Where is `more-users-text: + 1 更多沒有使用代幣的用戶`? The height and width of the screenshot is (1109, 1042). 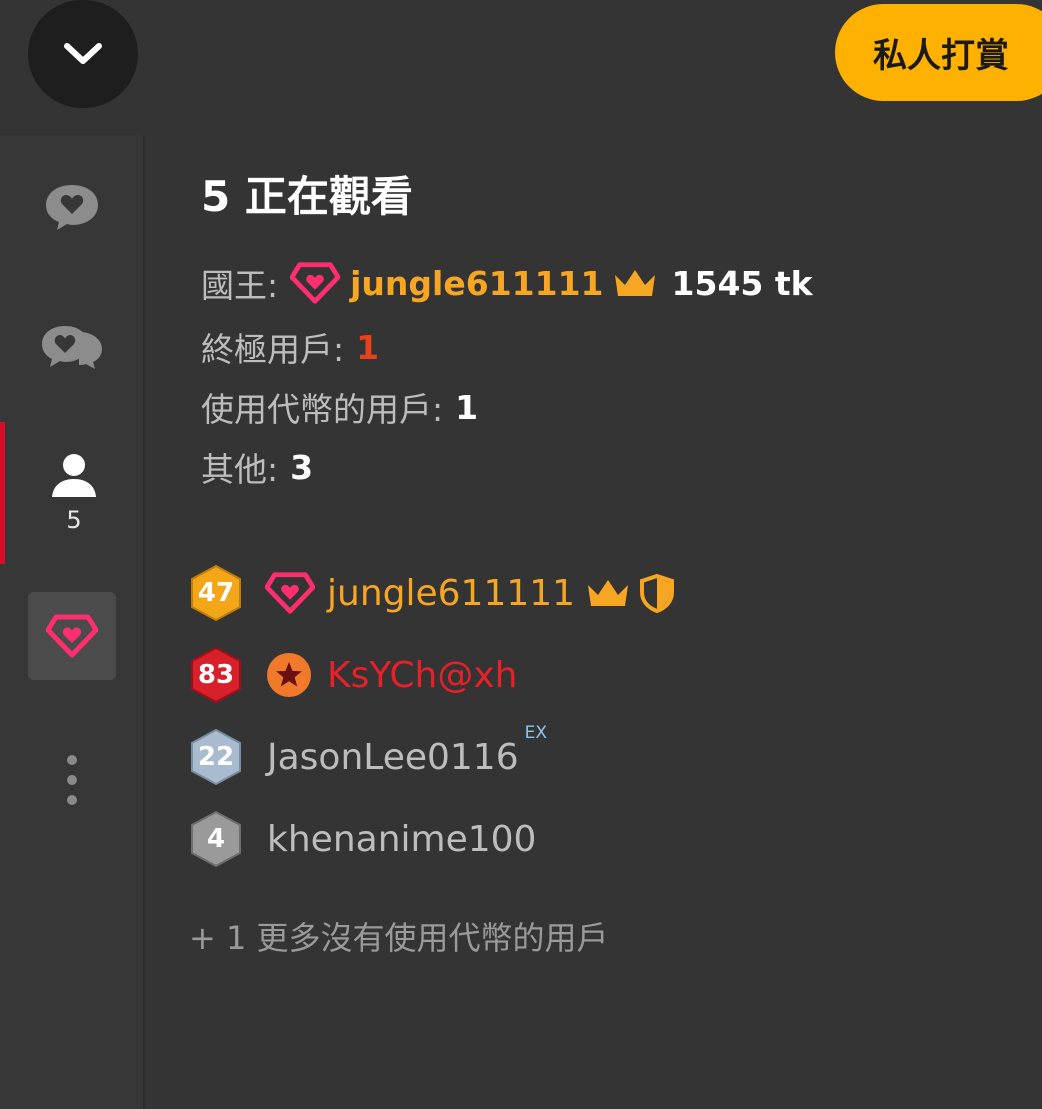 more-users-text: + 1 更多沒有使用代幣的用戶 is located at coordinates (399, 938).